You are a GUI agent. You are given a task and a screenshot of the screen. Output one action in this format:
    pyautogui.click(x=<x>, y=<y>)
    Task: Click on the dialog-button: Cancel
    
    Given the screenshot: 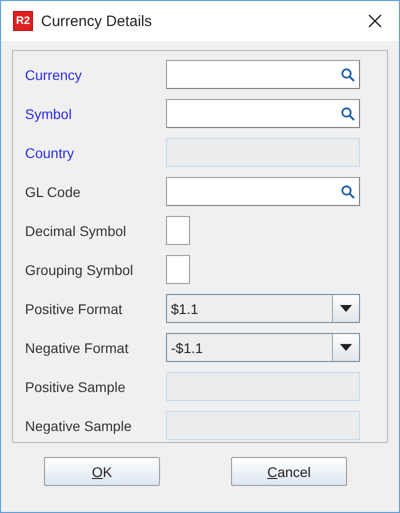 What is the action you would take?
    pyautogui.click(x=289, y=471)
    